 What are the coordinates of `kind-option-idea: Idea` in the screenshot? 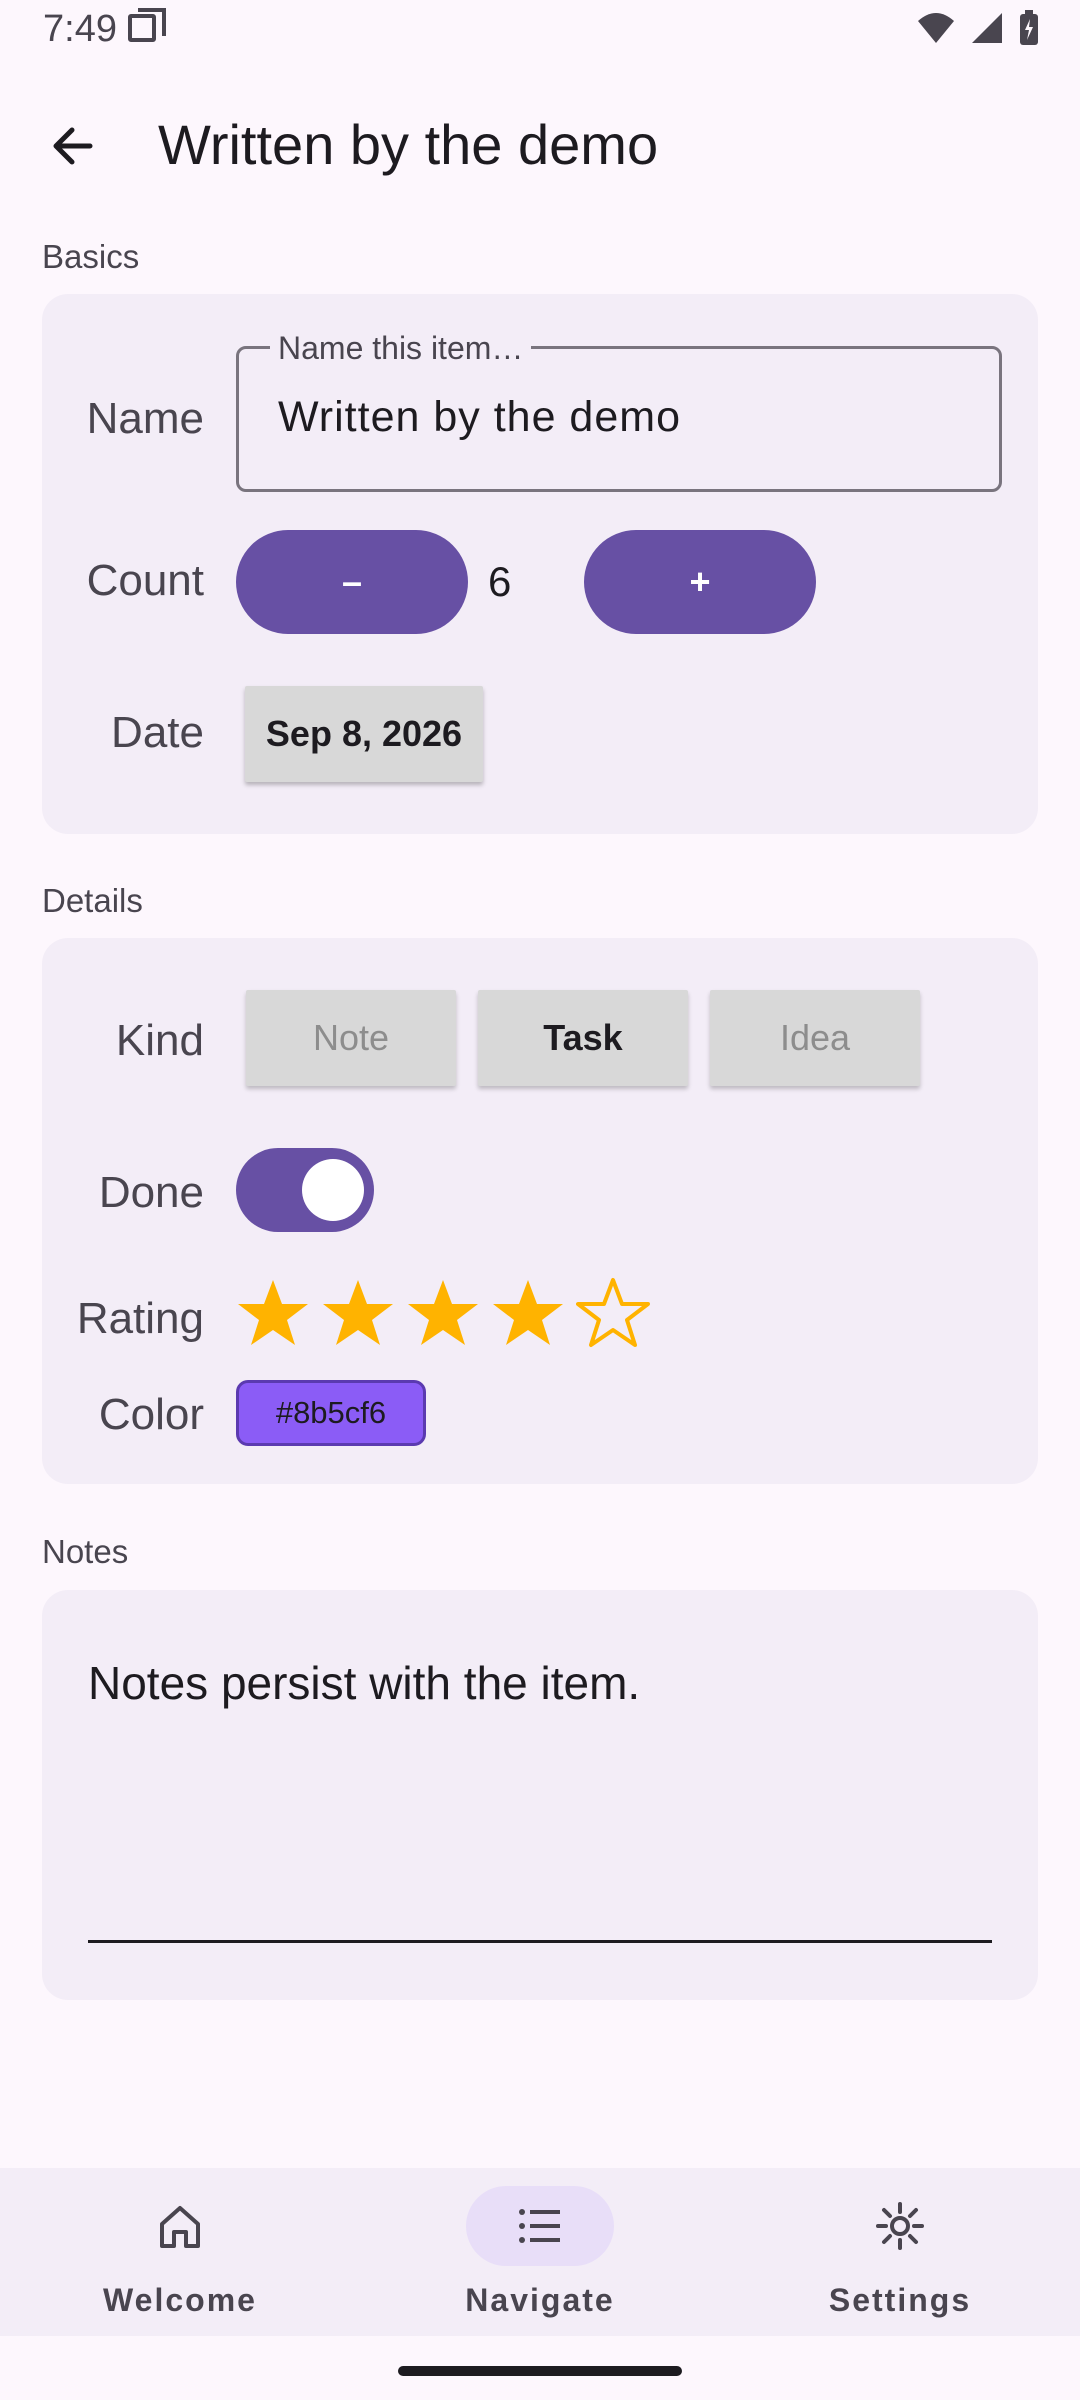 It's located at (815, 1038).